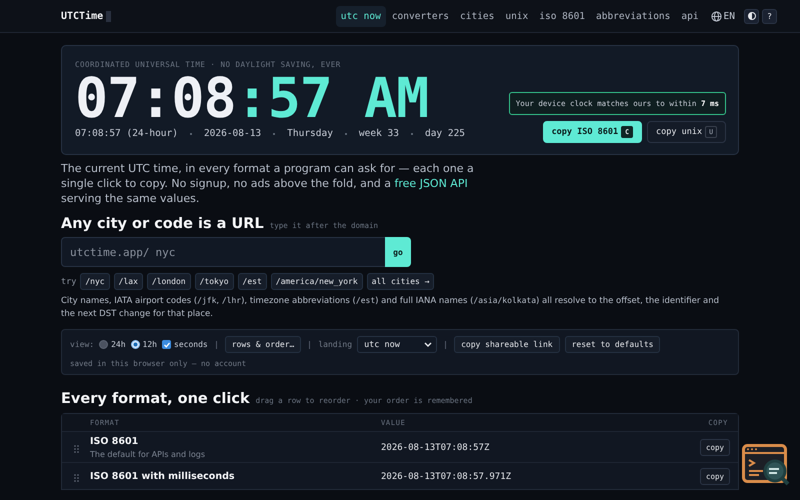  I want to click on url-field: utctime.app/ nyc, so click(223, 252).